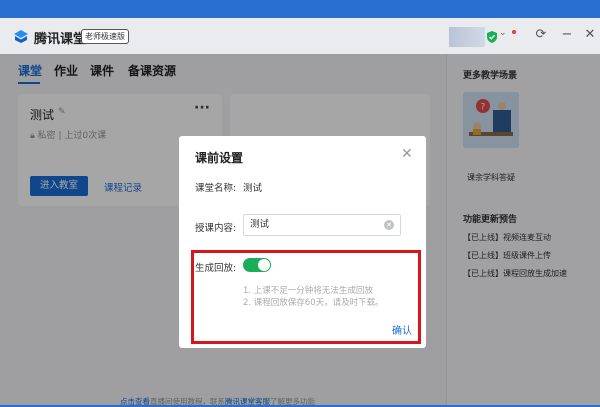 Image resolution: width=600 pixels, height=407 pixels. What do you see at coordinates (541, 35) in the screenshot?
I see `refresh-icon: ⟳` at bounding box center [541, 35].